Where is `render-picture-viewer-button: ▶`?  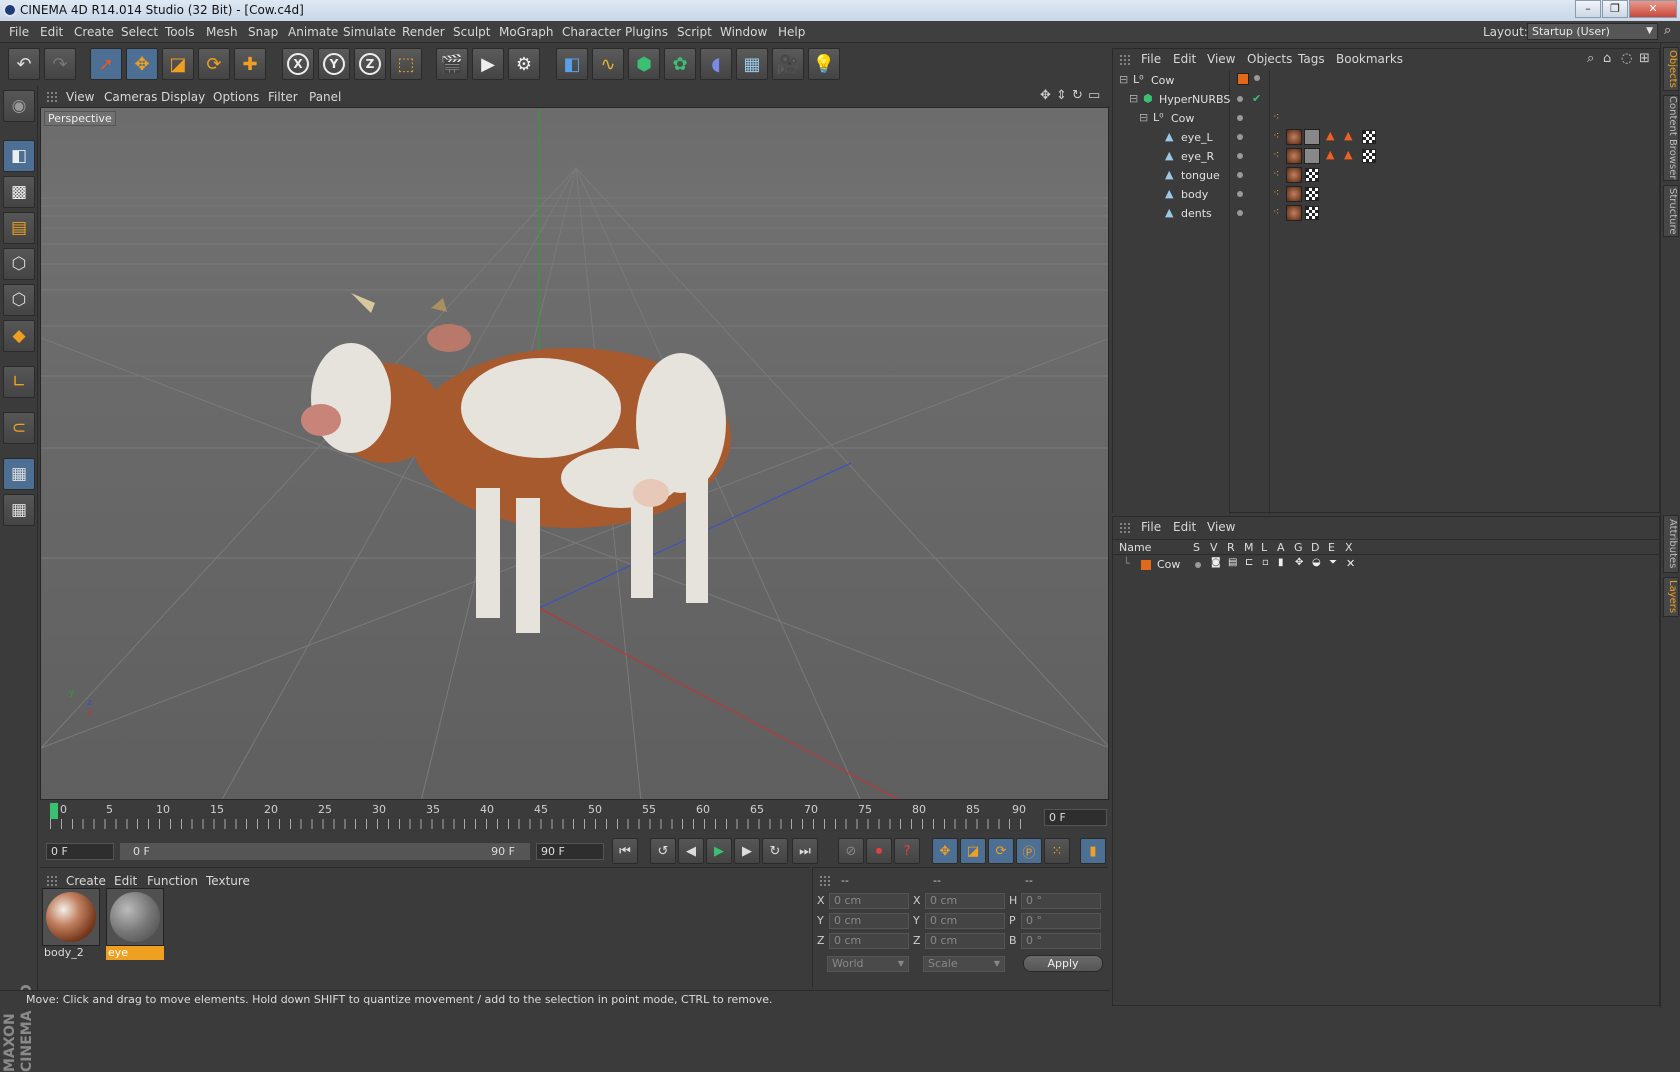 render-picture-viewer-button: ▶ is located at coordinates (488, 64).